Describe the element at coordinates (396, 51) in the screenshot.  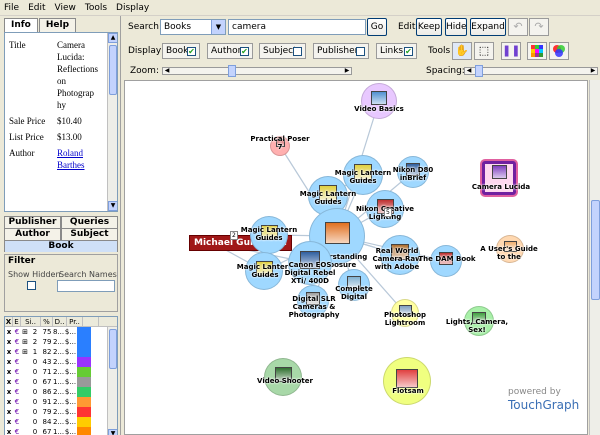
I see `toggle-links: Links ✔` at that location.